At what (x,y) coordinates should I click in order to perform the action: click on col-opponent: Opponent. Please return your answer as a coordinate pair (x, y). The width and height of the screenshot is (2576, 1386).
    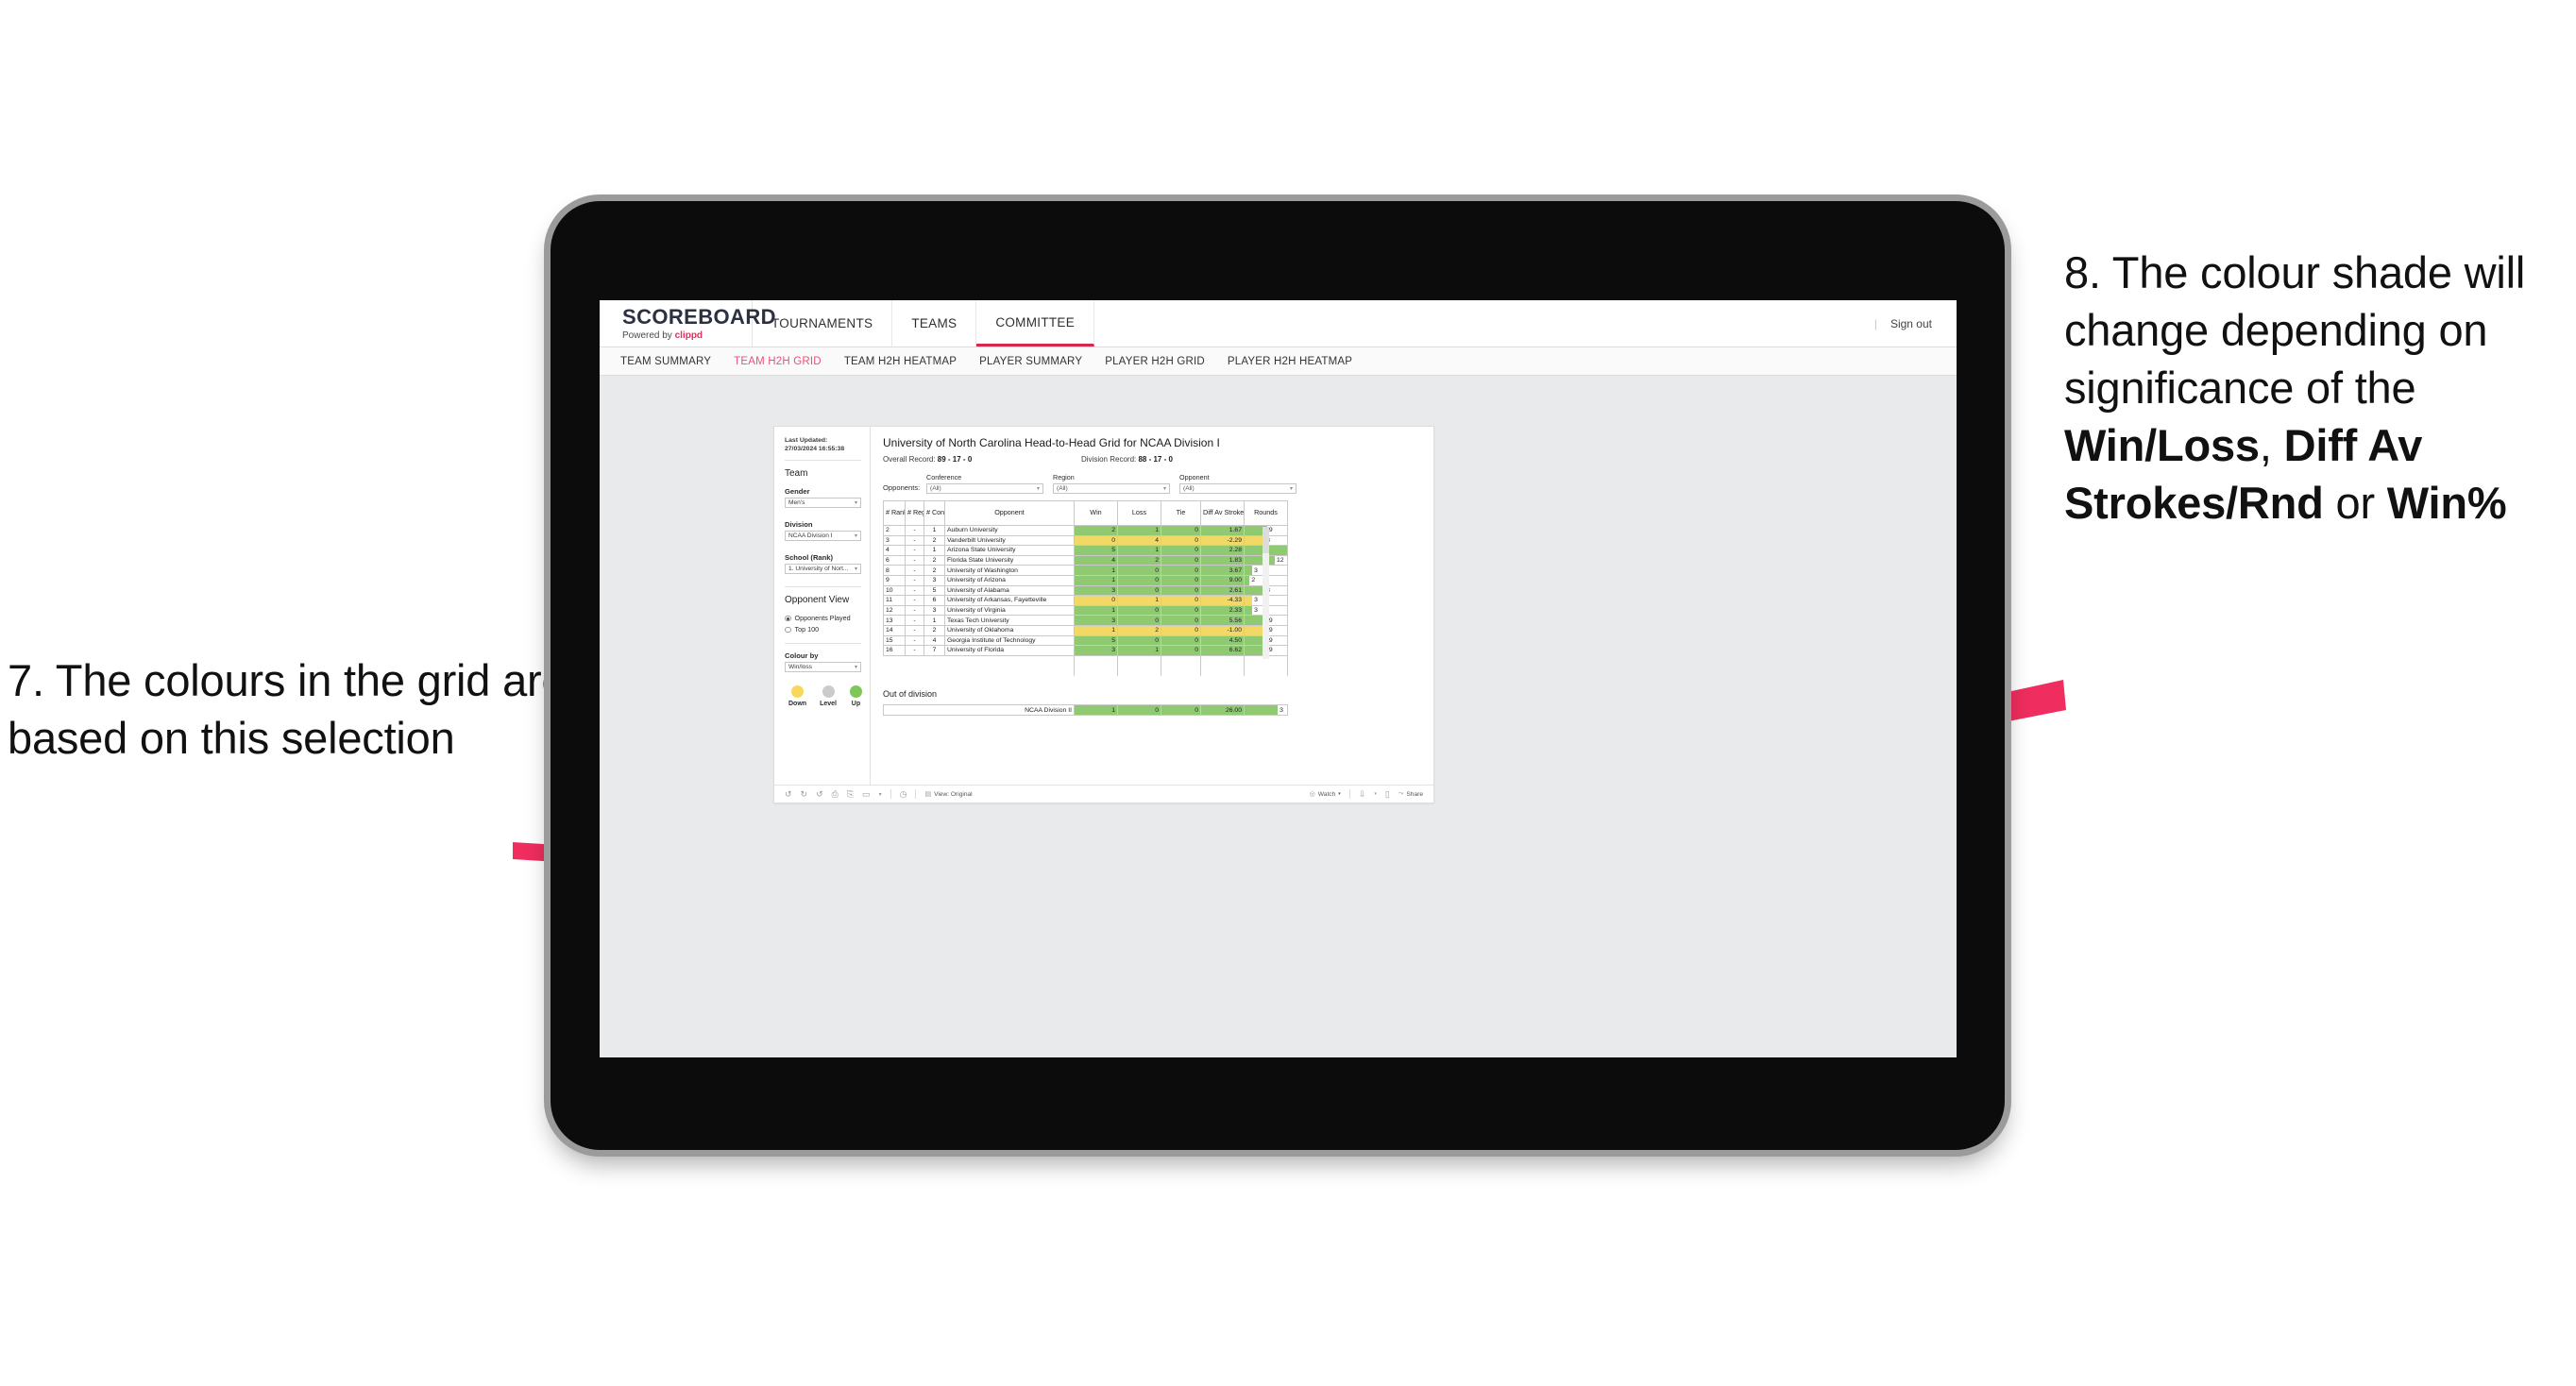
    Looking at the image, I should click on (1009, 513).